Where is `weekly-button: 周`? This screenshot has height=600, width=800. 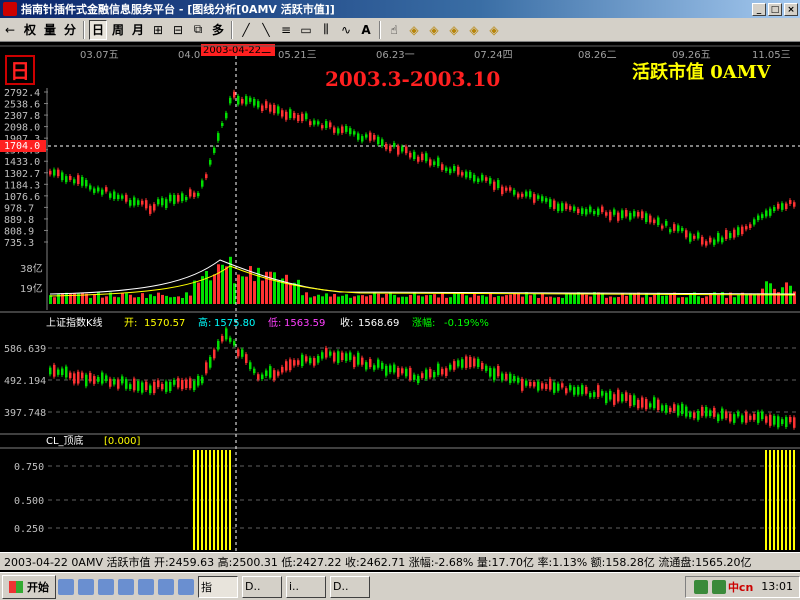 weekly-button: 周 is located at coordinates (118, 30).